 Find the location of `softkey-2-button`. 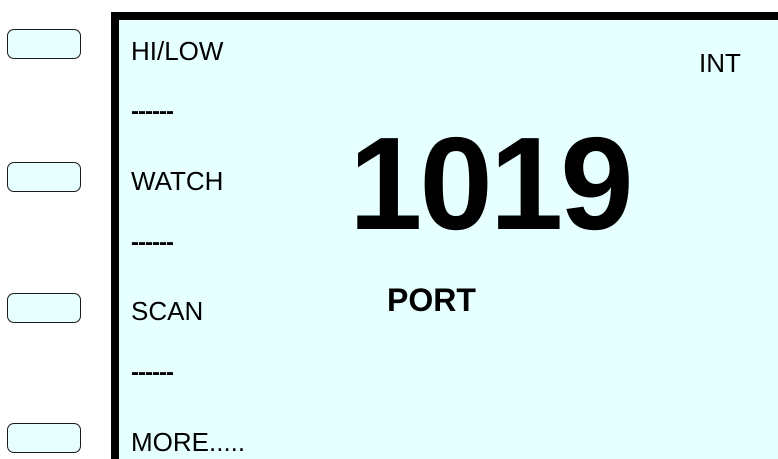

softkey-2-button is located at coordinates (44, 177).